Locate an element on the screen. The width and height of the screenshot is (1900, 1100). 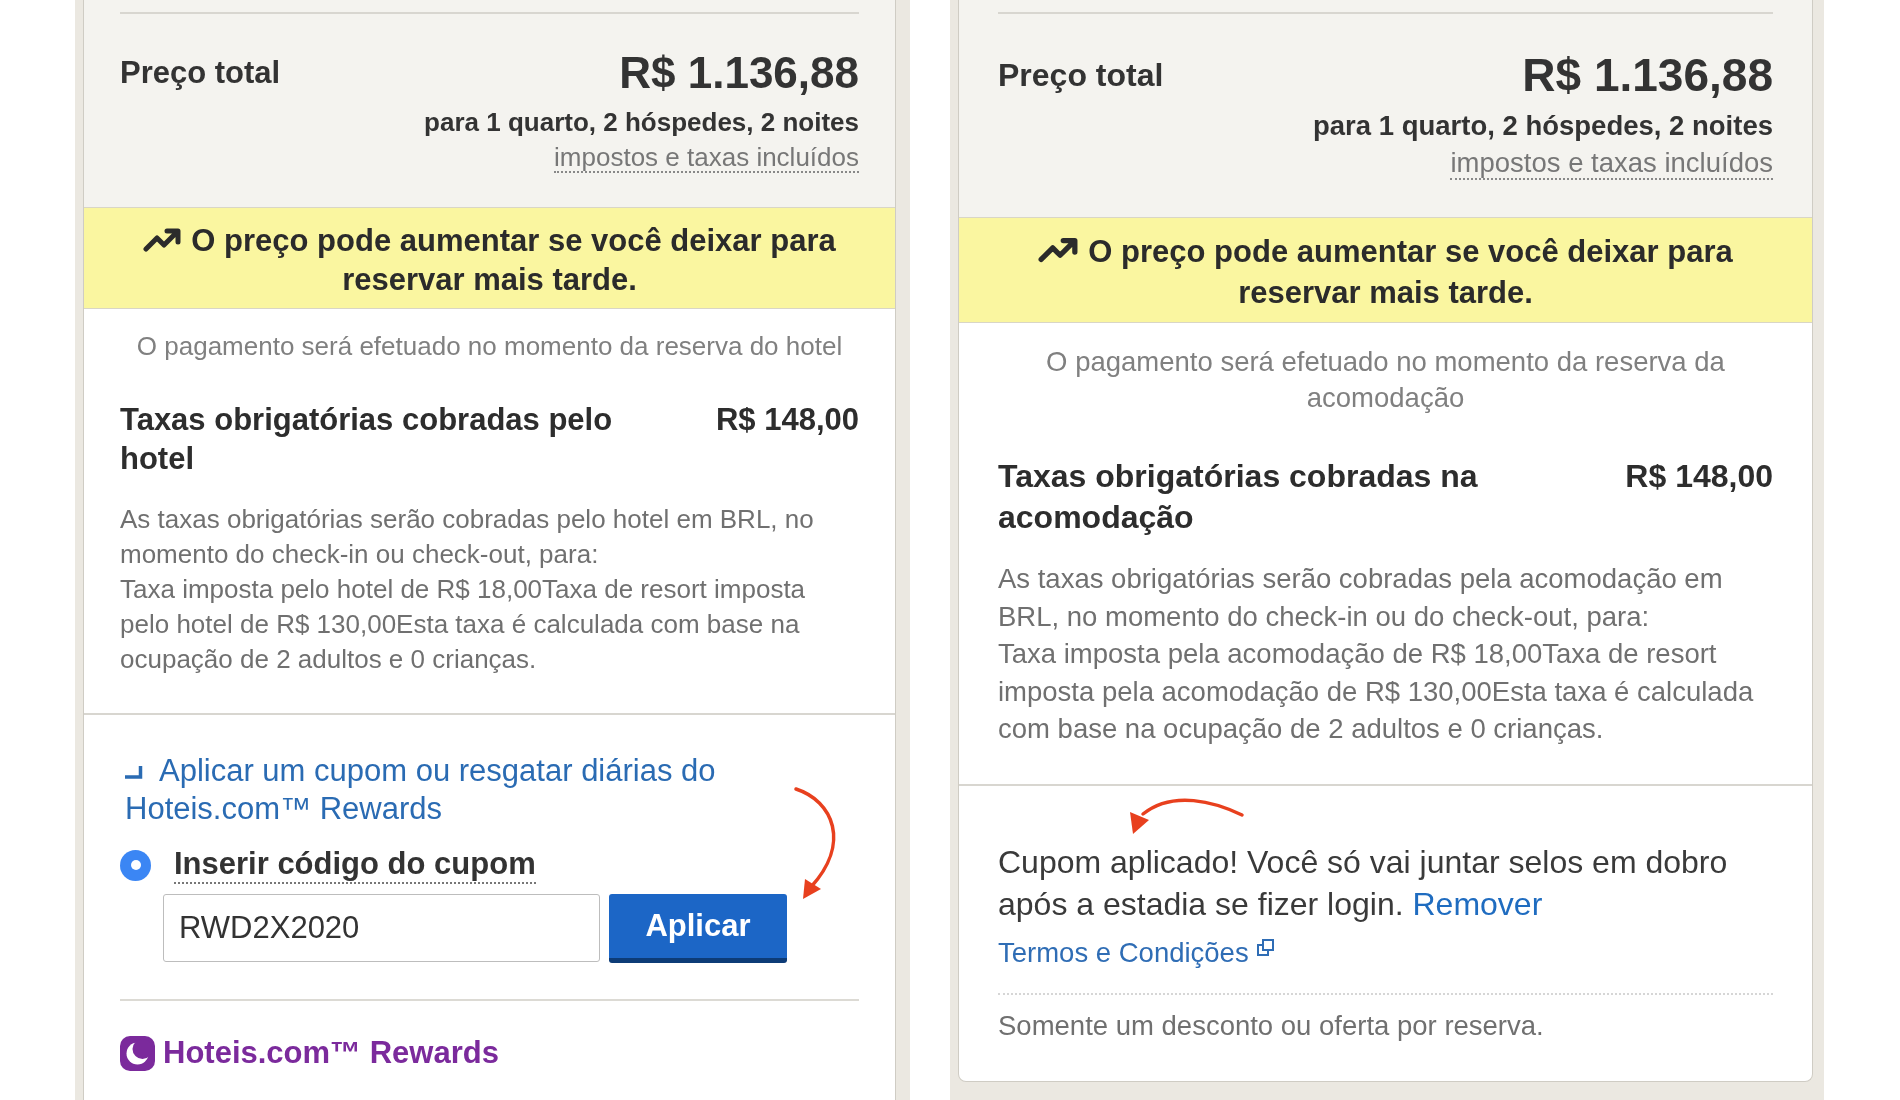
moon-logo-icon is located at coordinates (137, 1053).